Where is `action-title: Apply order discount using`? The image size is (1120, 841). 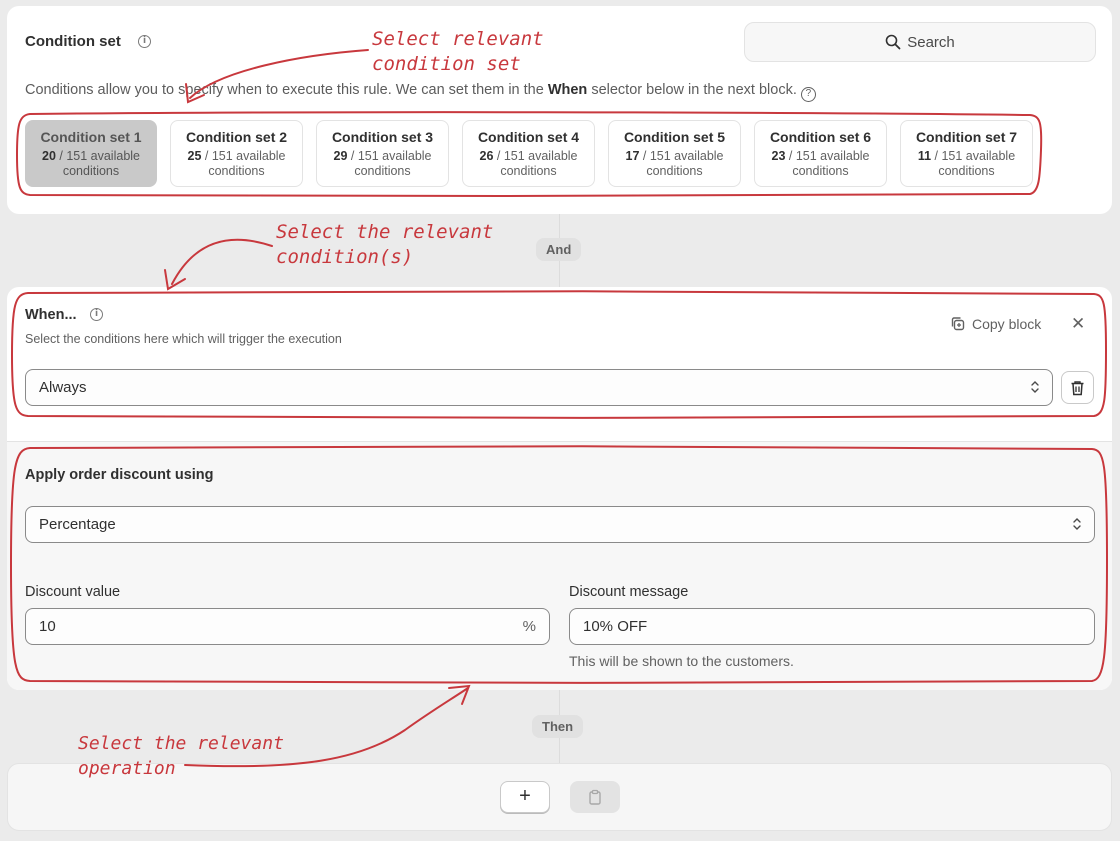
action-title: Apply order discount using is located at coordinates (119, 475).